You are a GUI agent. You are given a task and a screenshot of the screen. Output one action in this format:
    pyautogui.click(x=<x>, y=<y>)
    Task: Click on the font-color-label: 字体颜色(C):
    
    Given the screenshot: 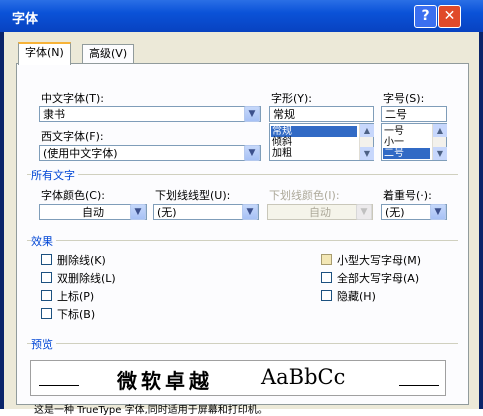 What is the action you would take?
    pyautogui.click(x=73, y=195)
    